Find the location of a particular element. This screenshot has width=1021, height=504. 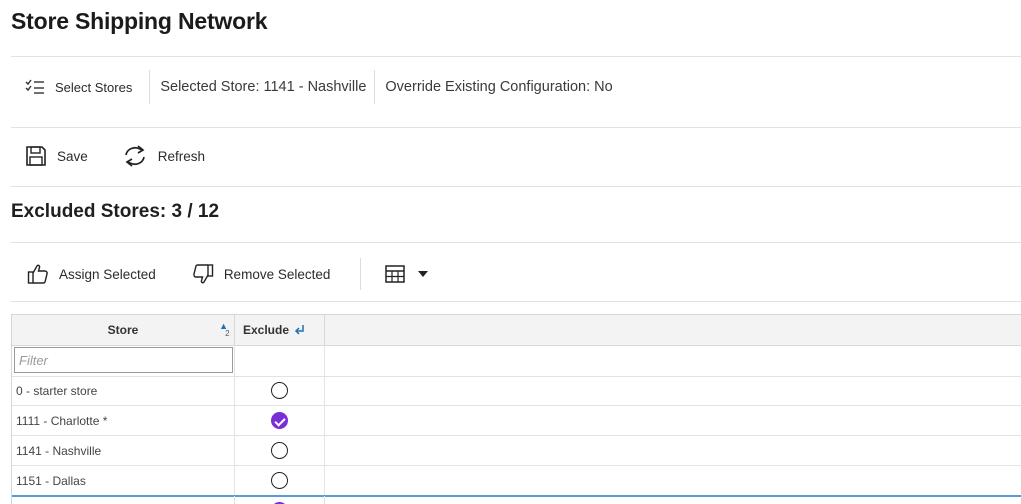

store-cell: 1141 - Nashville is located at coordinates (123, 450).